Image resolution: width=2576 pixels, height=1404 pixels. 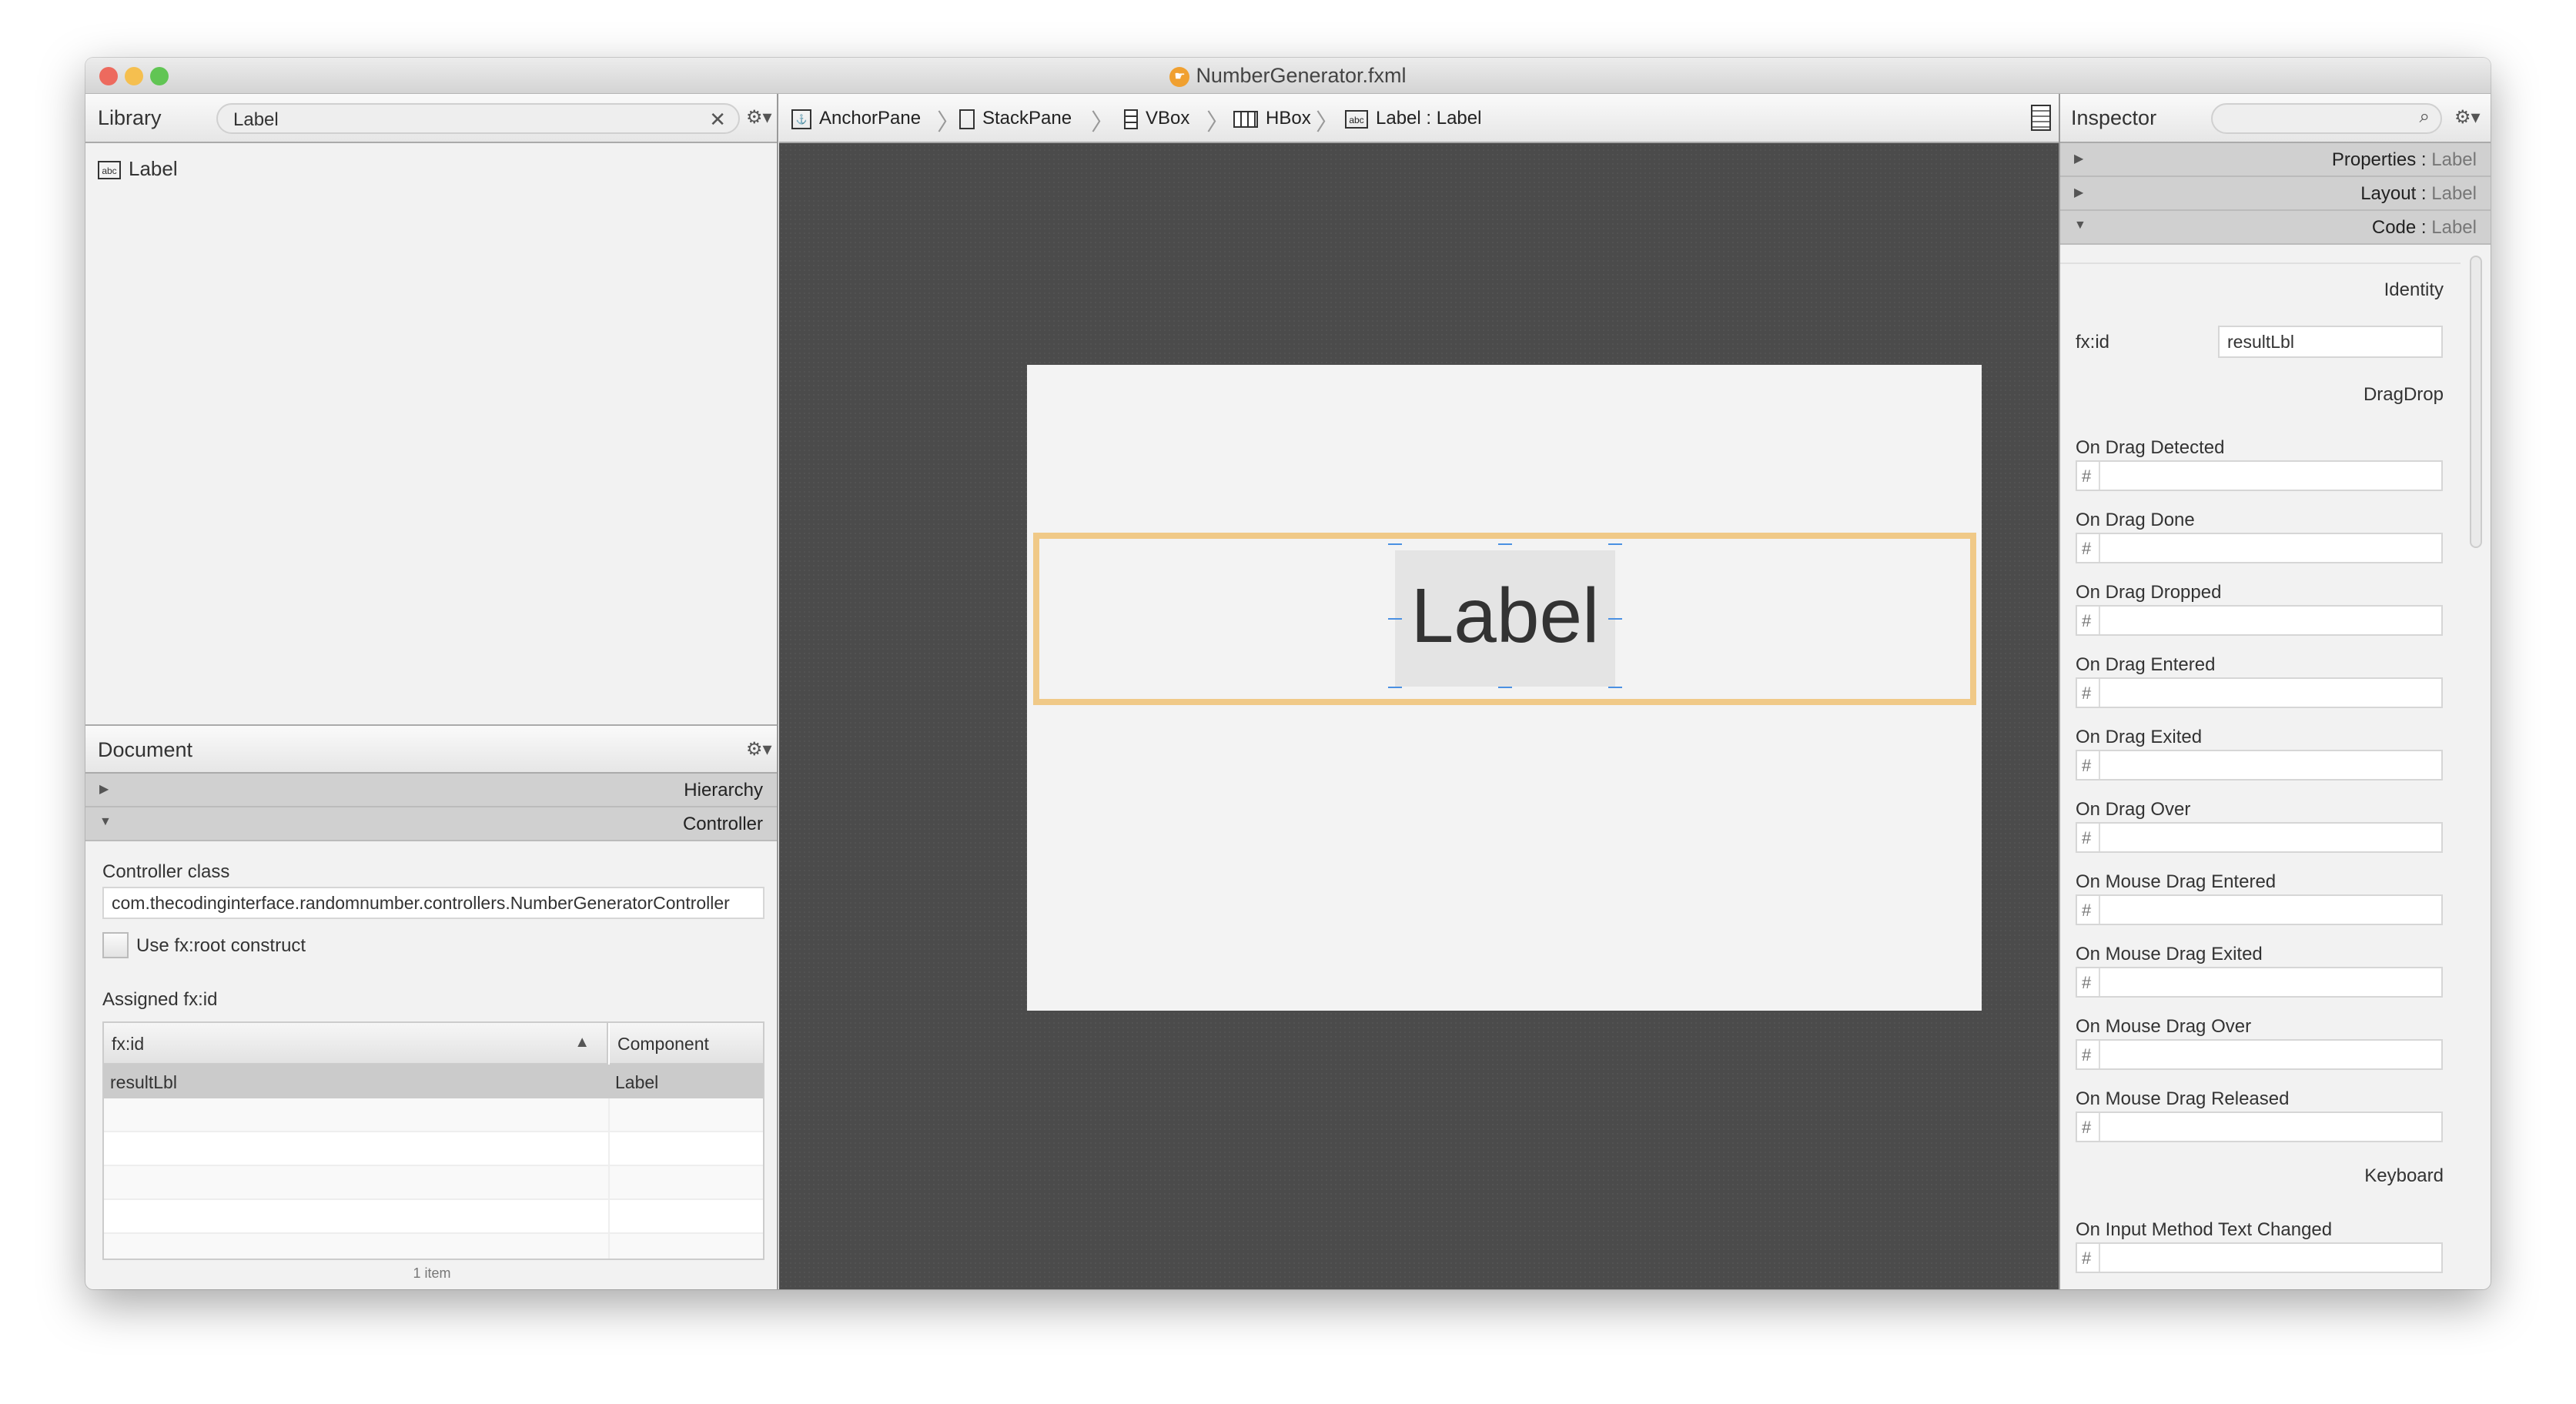 I want to click on column-header-fxid: fx:id ▲, so click(x=356, y=1044).